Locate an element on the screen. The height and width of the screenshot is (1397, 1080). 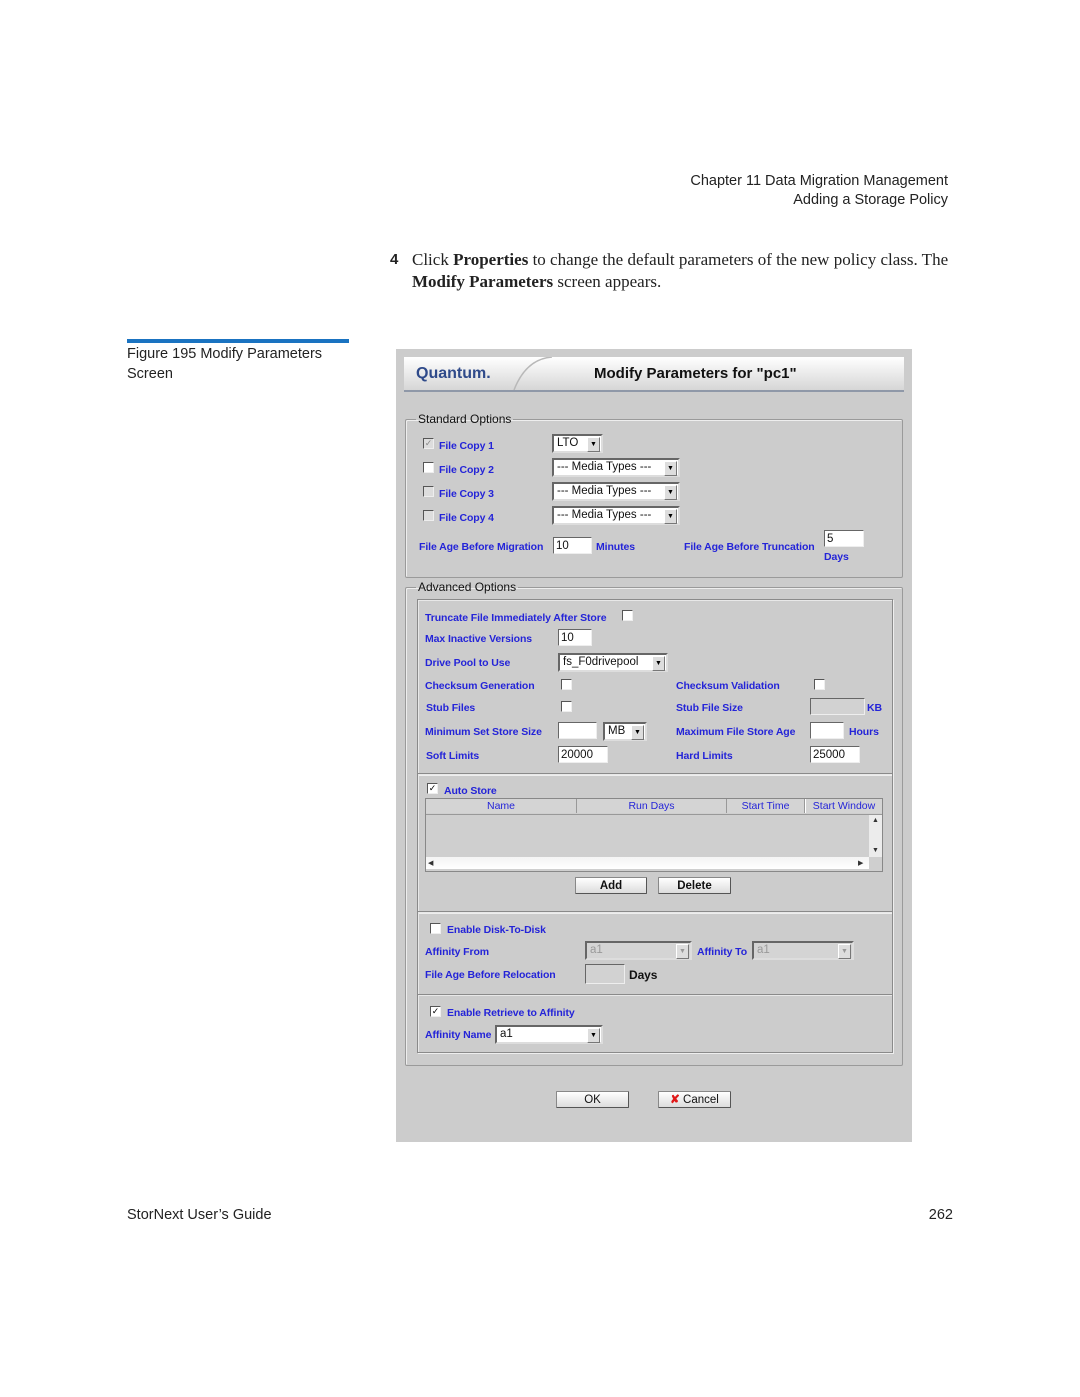
stub-files-checkbox is located at coordinates (566, 706).